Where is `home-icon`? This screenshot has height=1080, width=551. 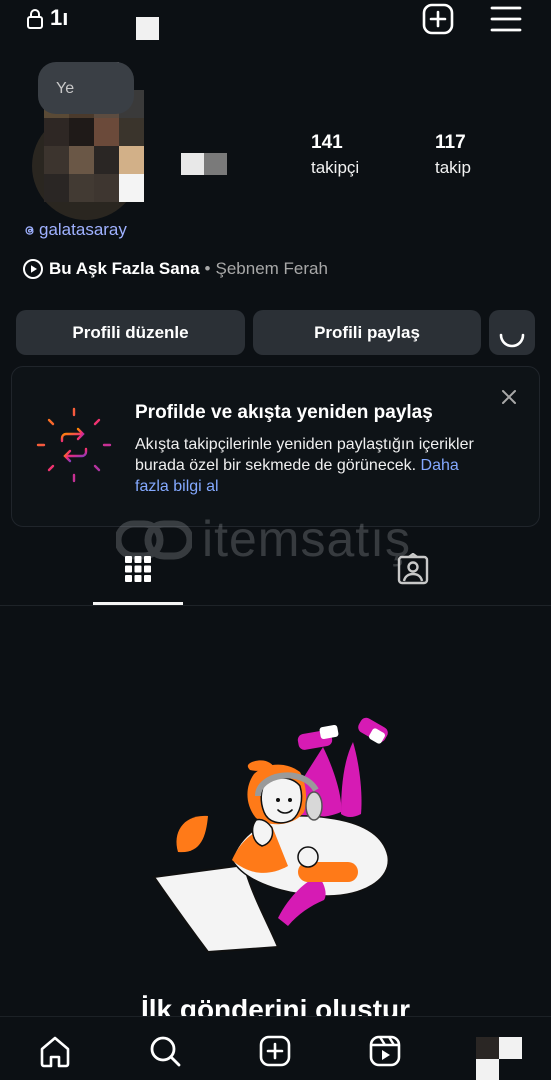
home-icon is located at coordinates (55, 1051).